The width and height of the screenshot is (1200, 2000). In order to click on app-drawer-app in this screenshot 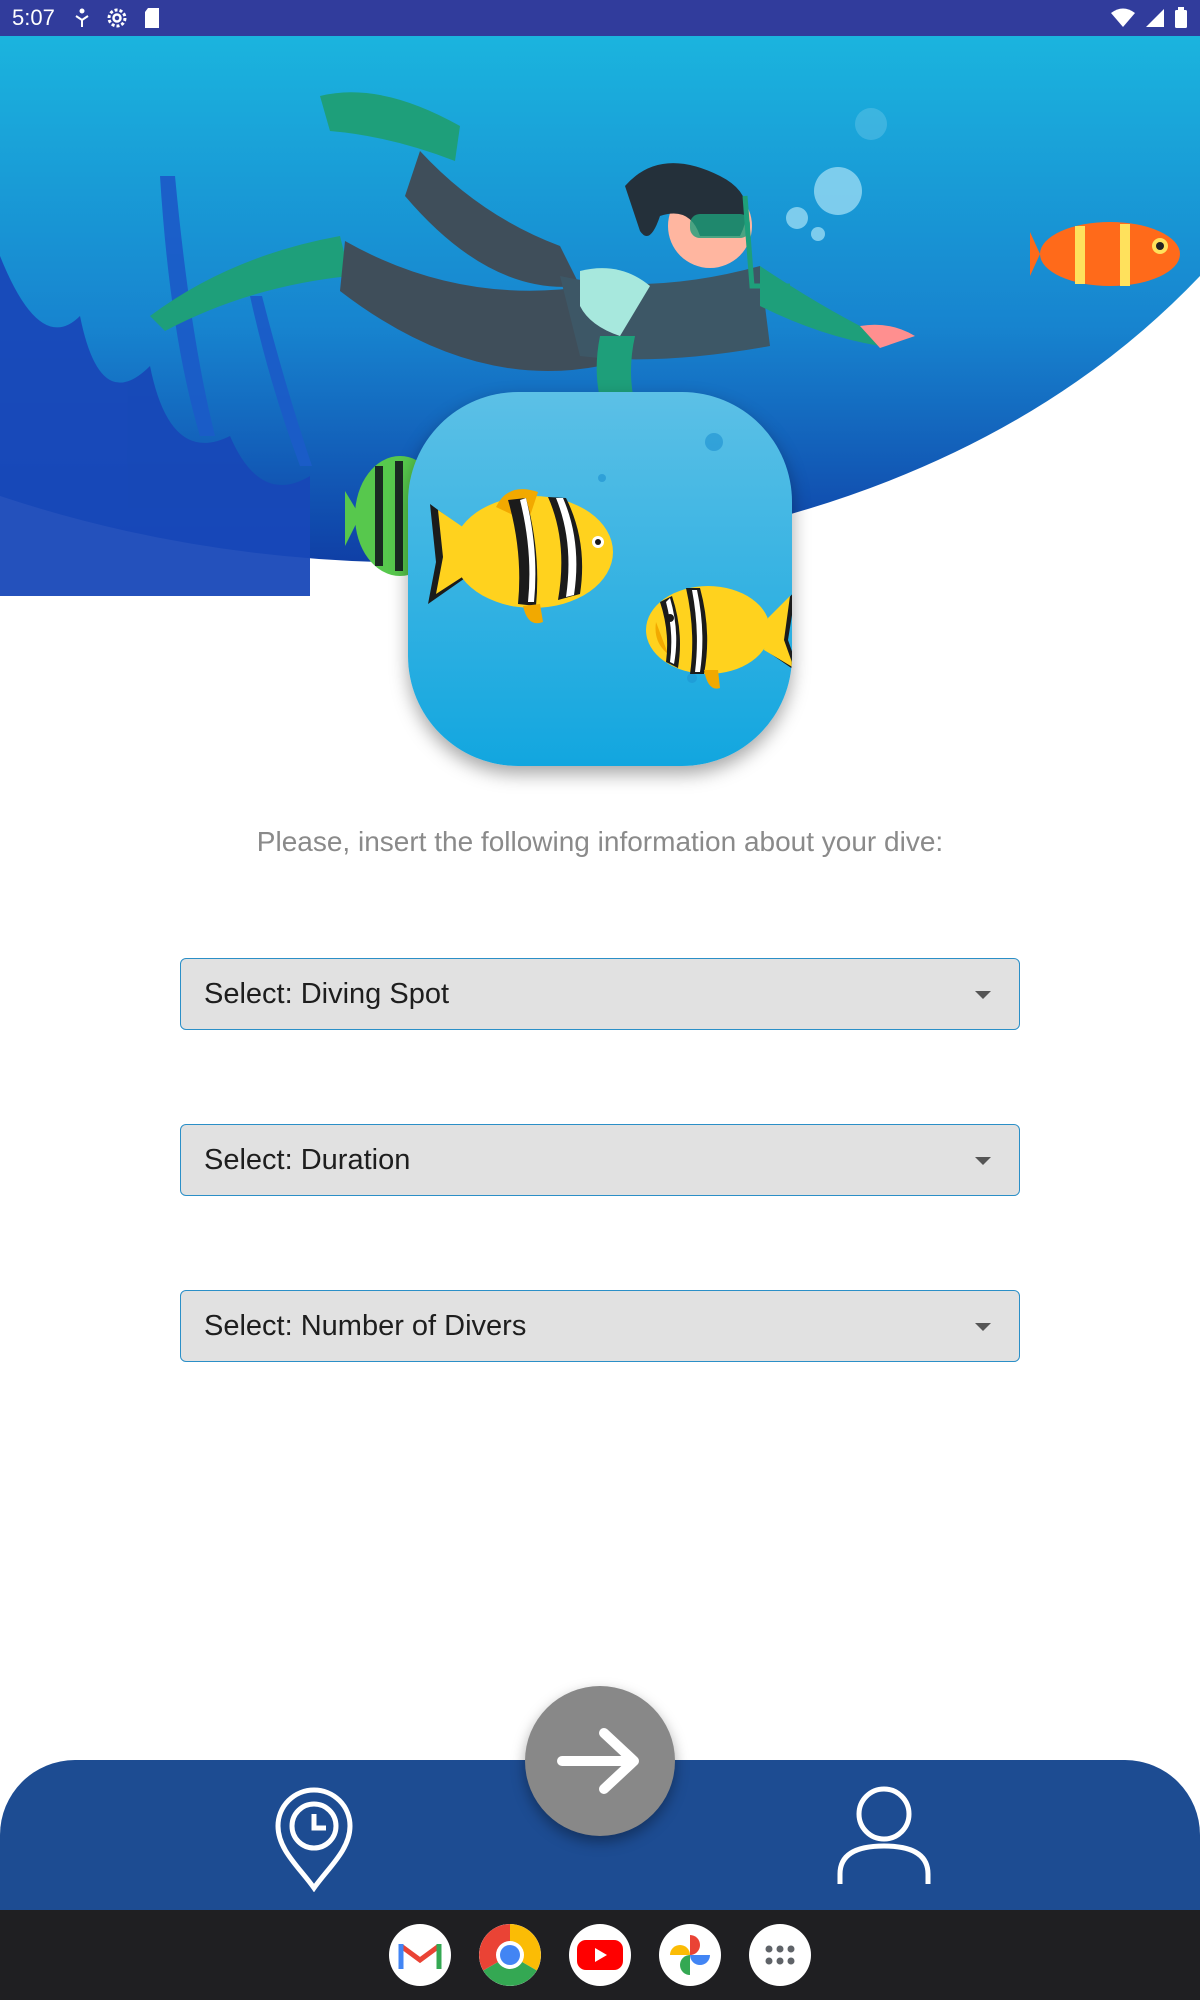, I will do `click(780, 1955)`.